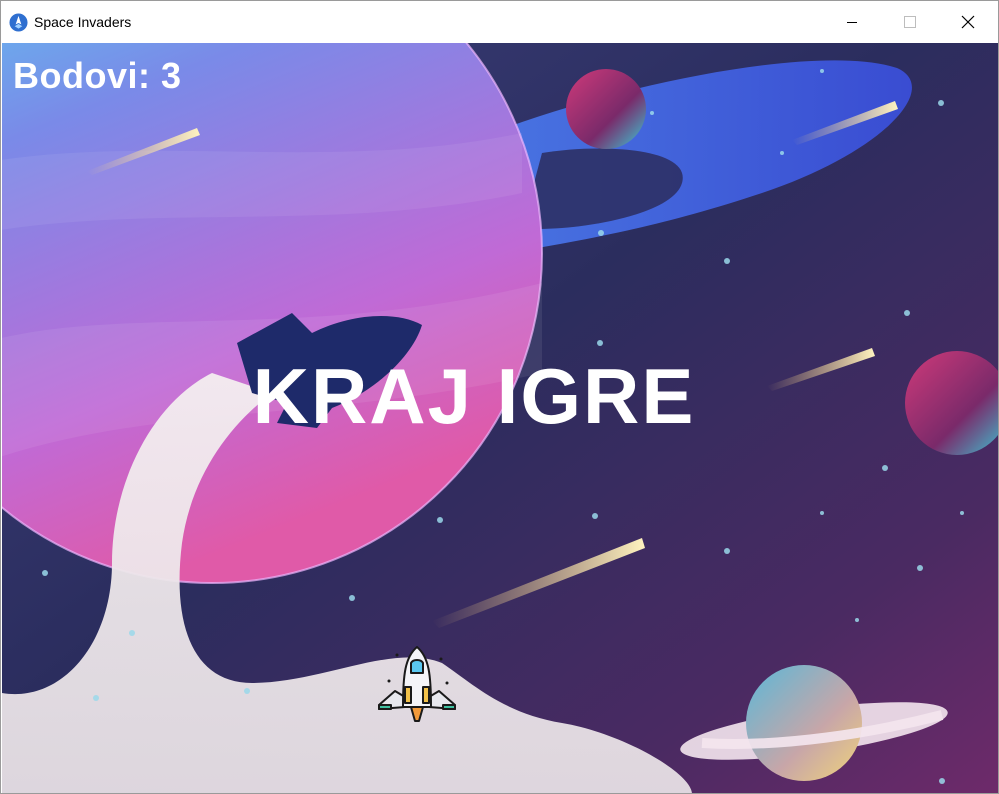 This screenshot has width=999, height=794. What do you see at coordinates (83, 22) in the screenshot?
I see `window-title: Space Invaders` at bounding box center [83, 22].